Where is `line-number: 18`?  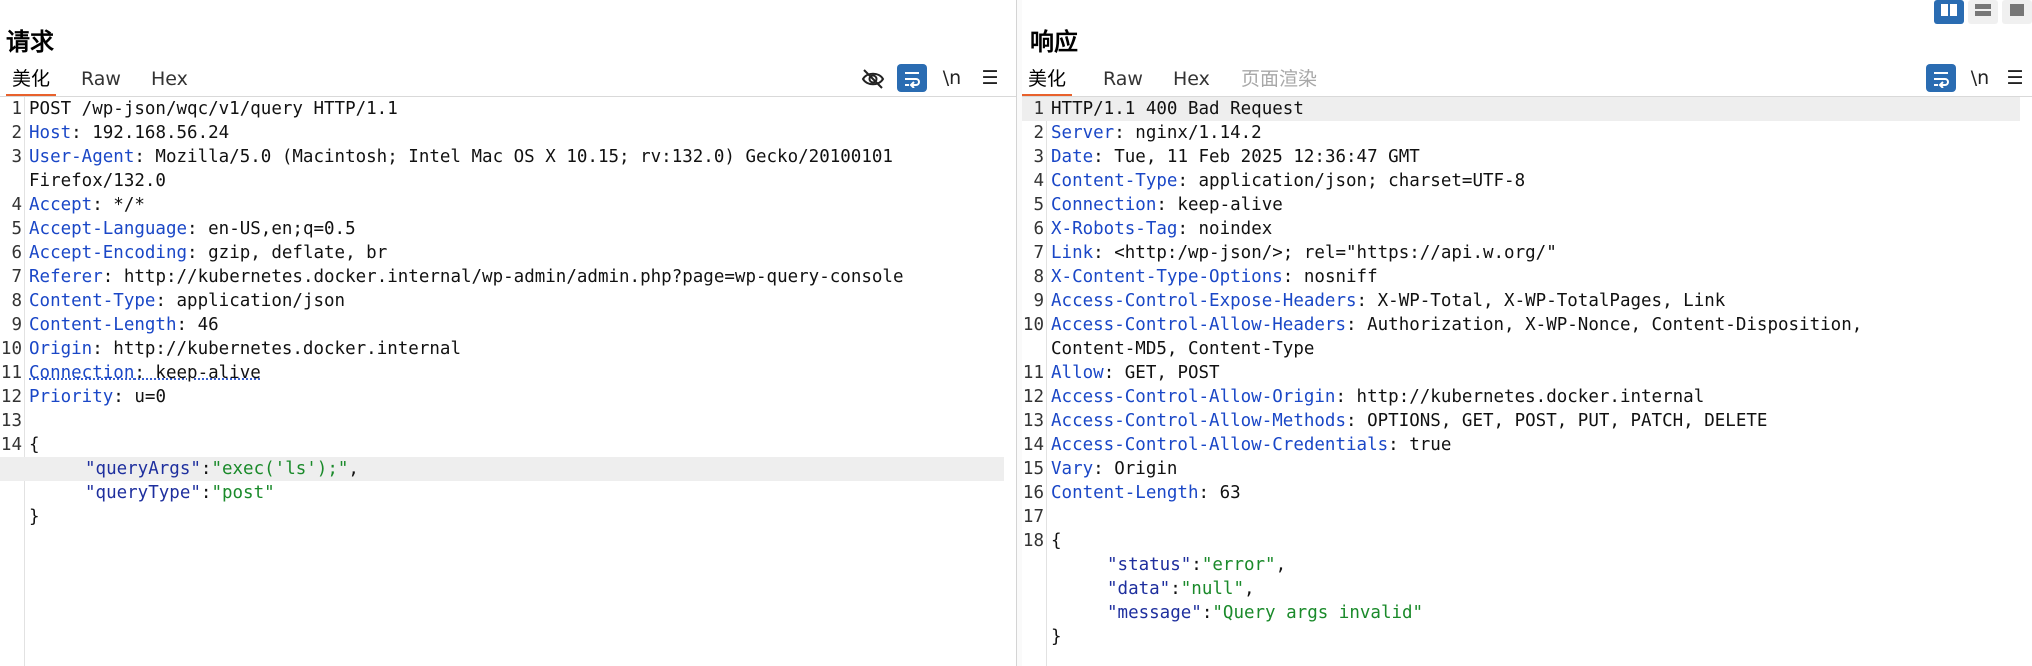
line-number: 18 is located at coordinates (1033, 541).